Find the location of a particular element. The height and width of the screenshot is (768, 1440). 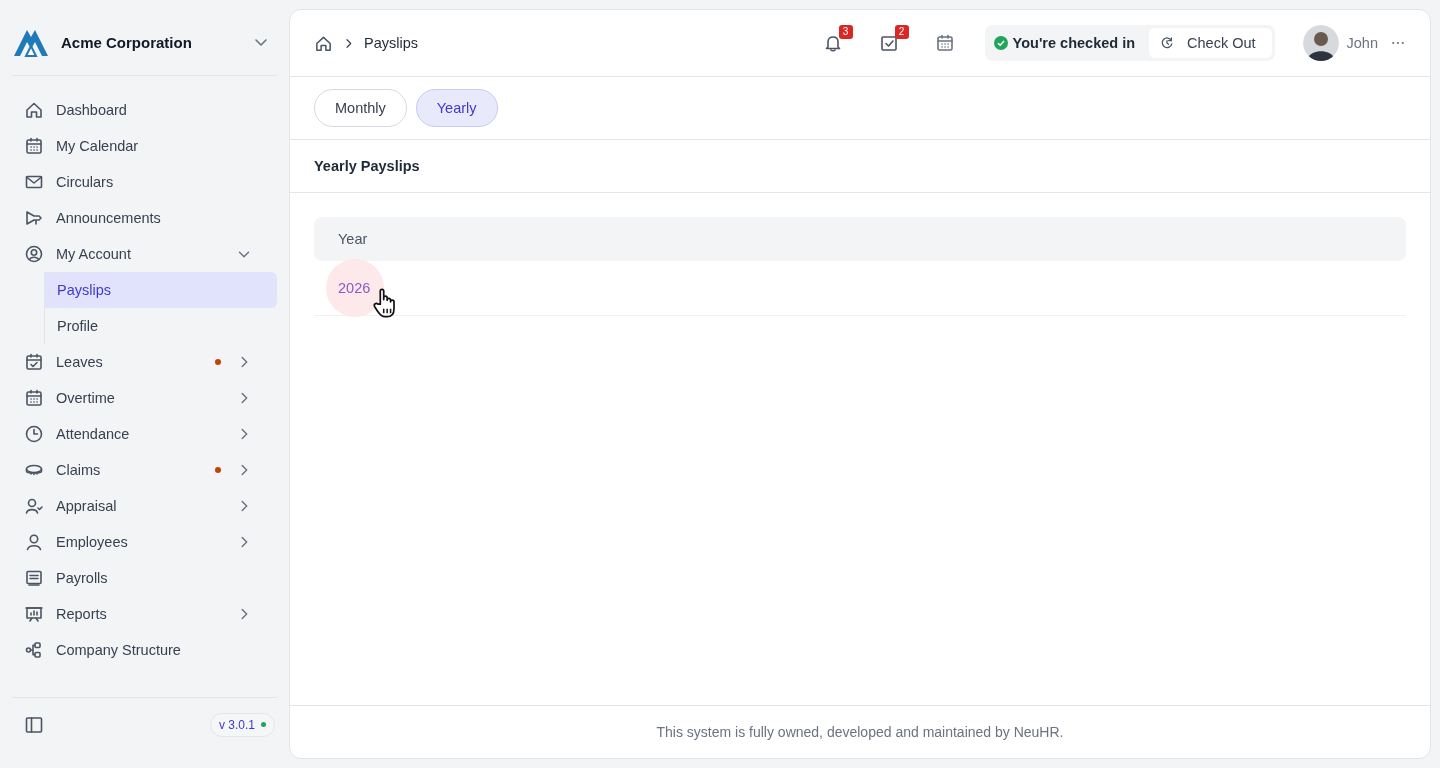

home-icon is located at coordinates (34, 110).